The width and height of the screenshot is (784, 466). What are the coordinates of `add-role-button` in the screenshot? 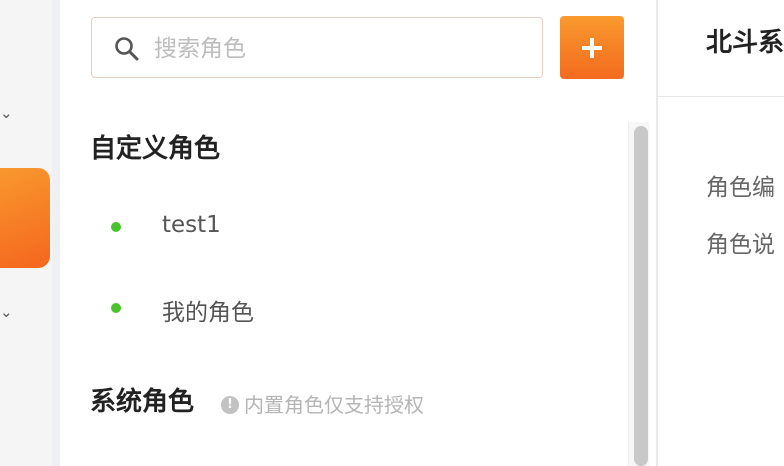 It's located at (592, 47).